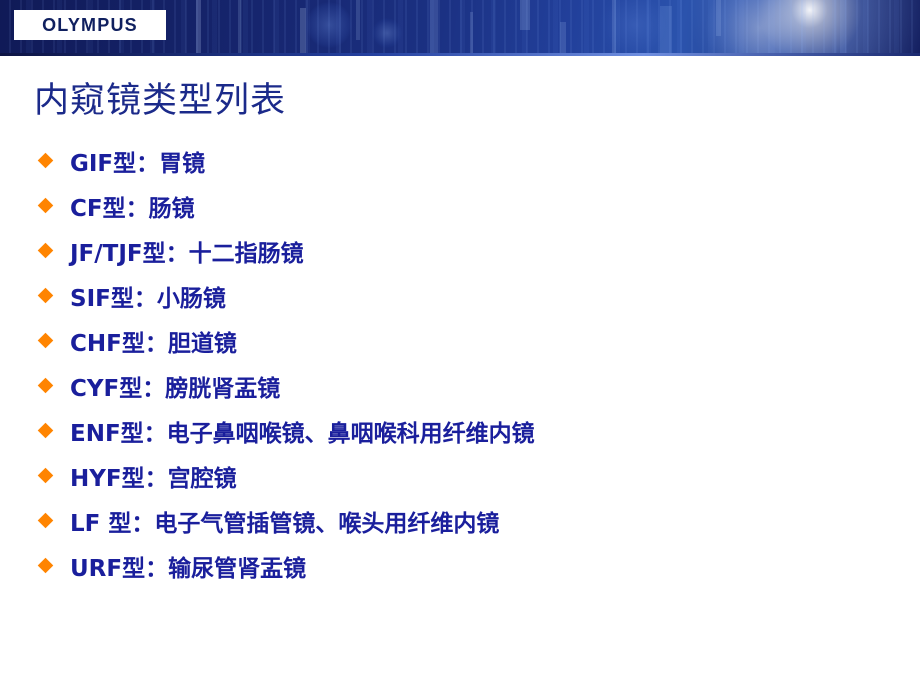 The image size is (920, 690). Describe the element at coordinates (138, 163) in the screenshot. I see `list-item-label: GIF型：胃镜` at that location.